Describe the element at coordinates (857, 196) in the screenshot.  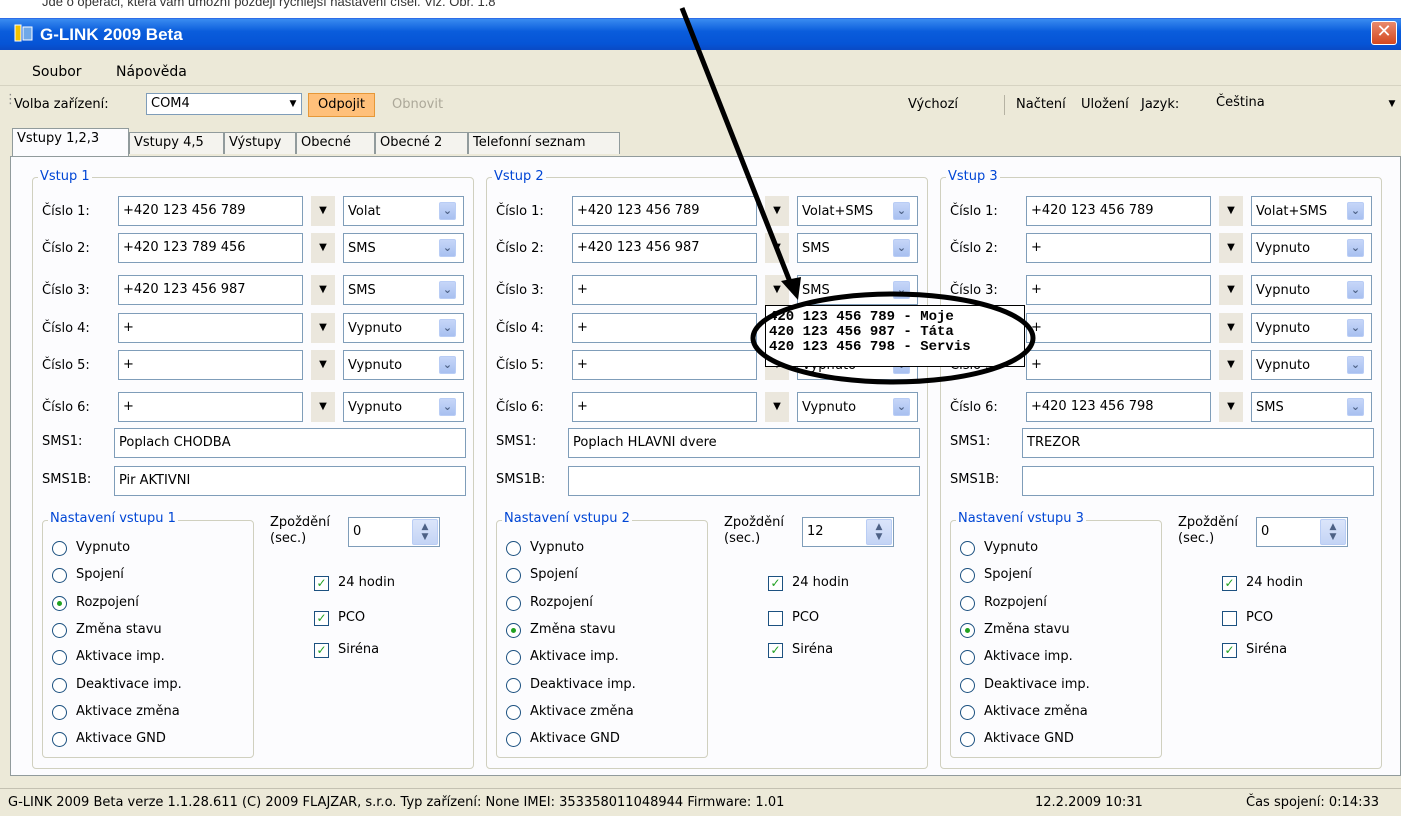
I see `annotation-overlay` at that location.